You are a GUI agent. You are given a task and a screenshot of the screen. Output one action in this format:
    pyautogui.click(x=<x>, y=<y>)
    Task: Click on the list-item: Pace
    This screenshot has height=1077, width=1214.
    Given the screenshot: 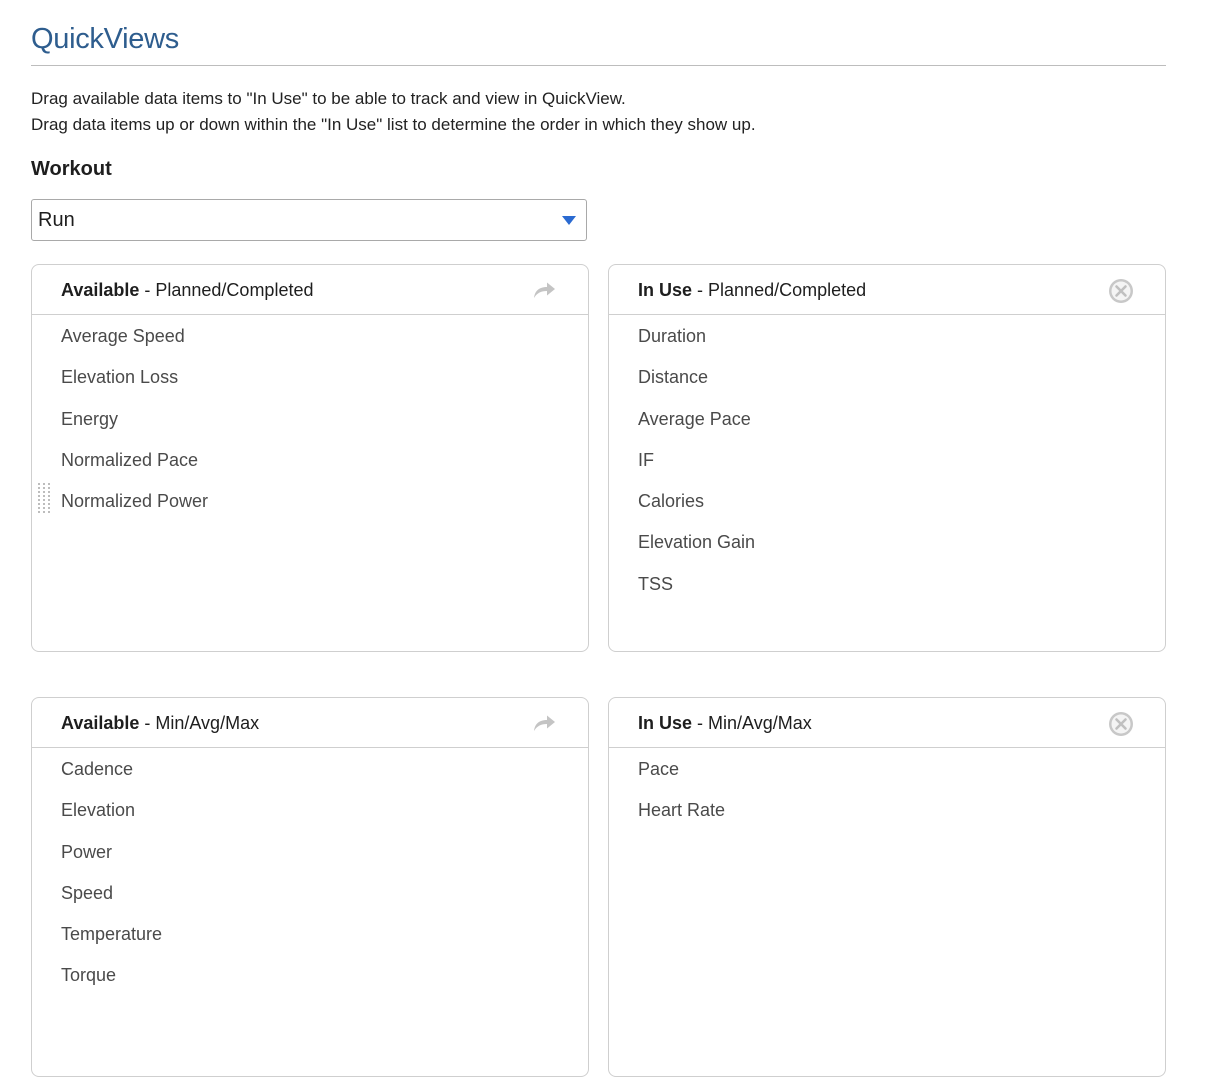 What is the action you would take?
    pyautogui.click(x=887, y=776)
    